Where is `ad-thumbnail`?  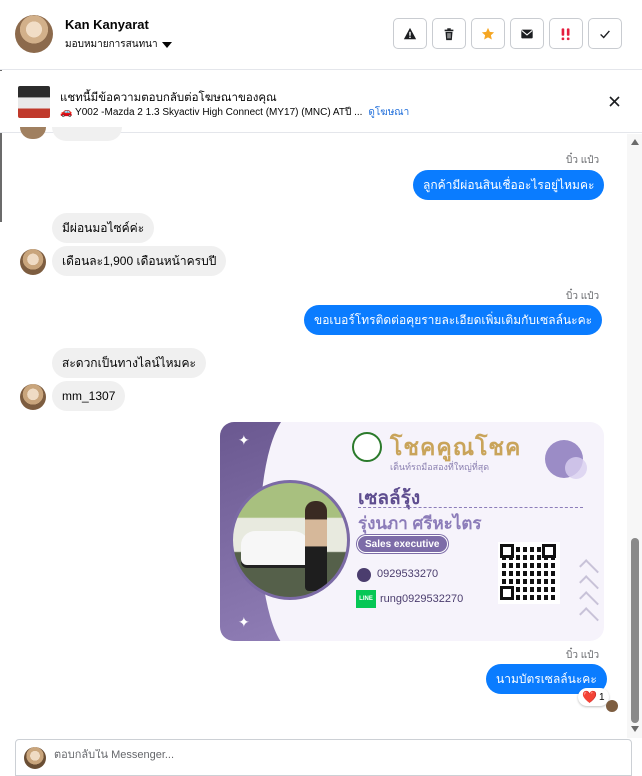 ad-thumbnail is located at coordinates (34, 102).